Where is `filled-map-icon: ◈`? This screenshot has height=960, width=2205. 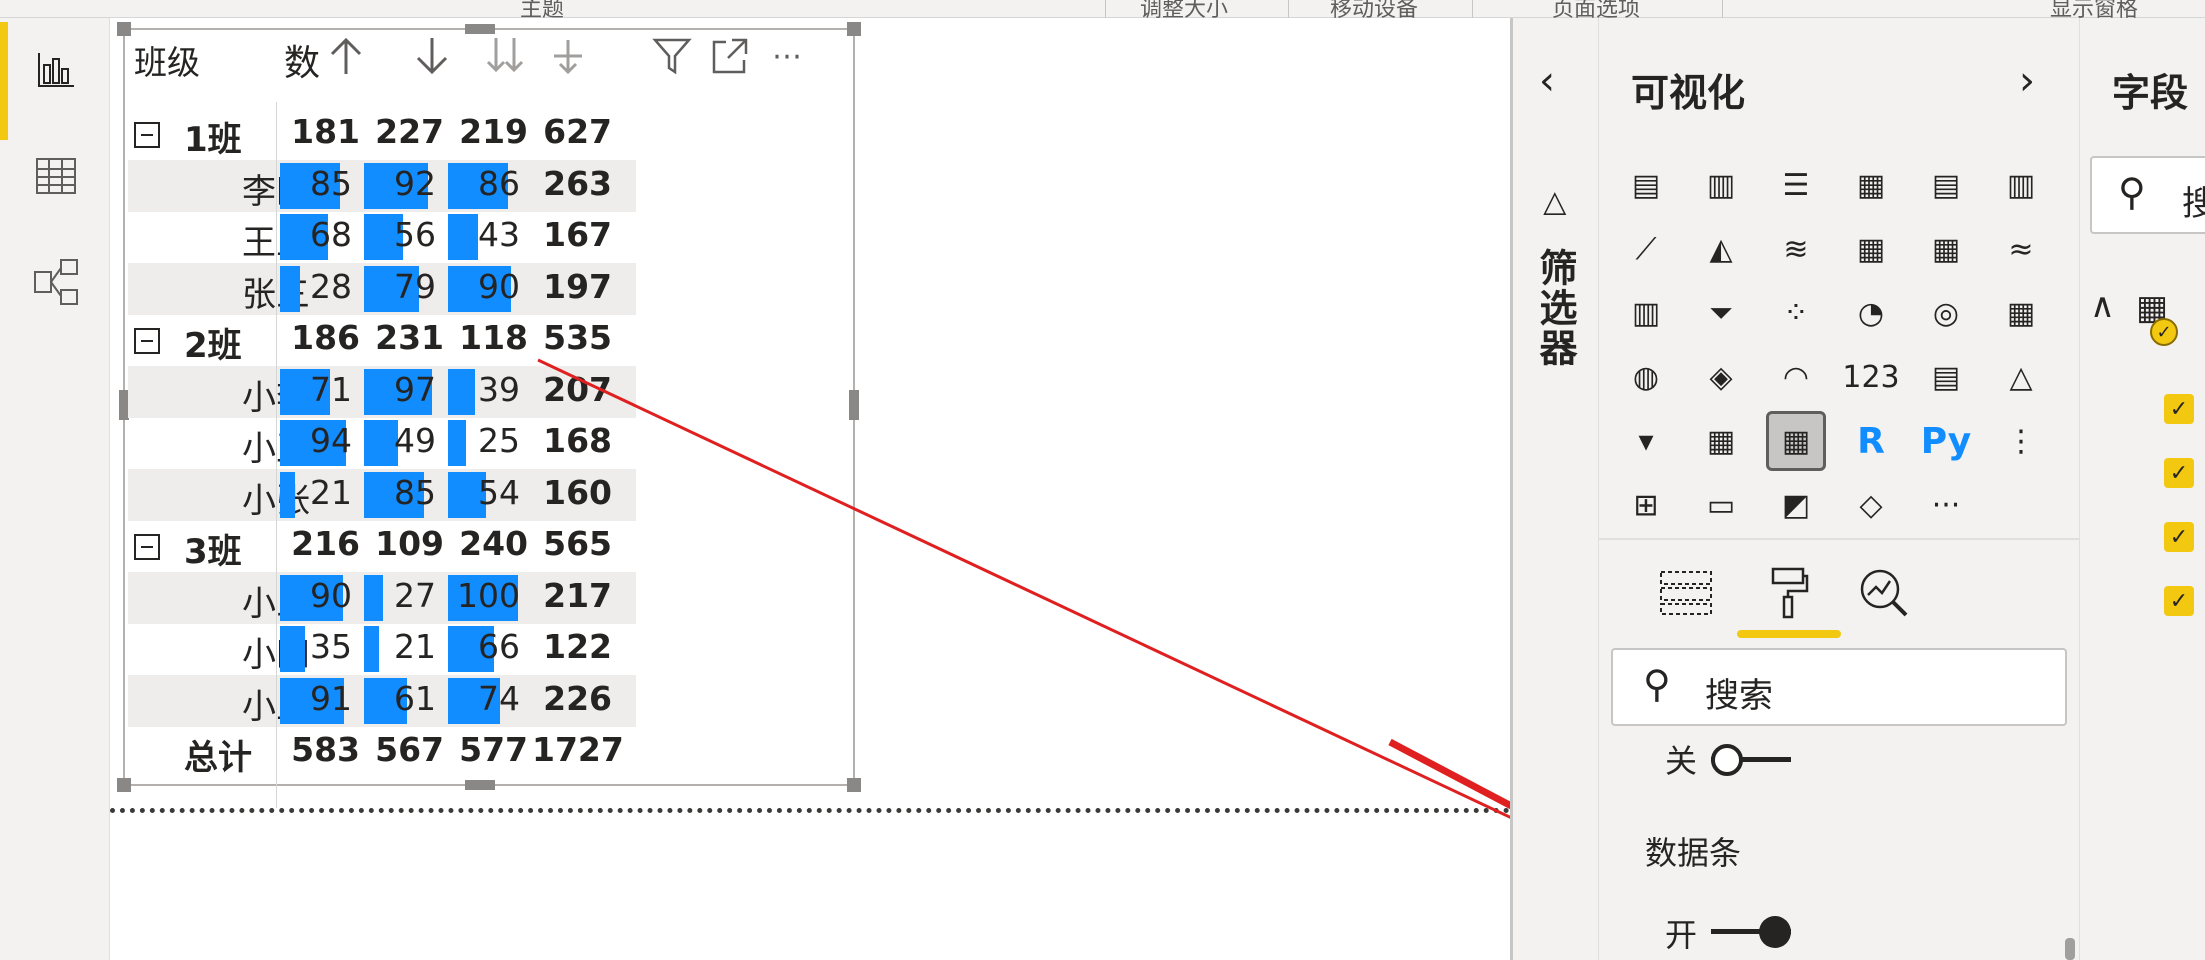 filled-map-icon: ◈ is located at coordinates (1721, 377).